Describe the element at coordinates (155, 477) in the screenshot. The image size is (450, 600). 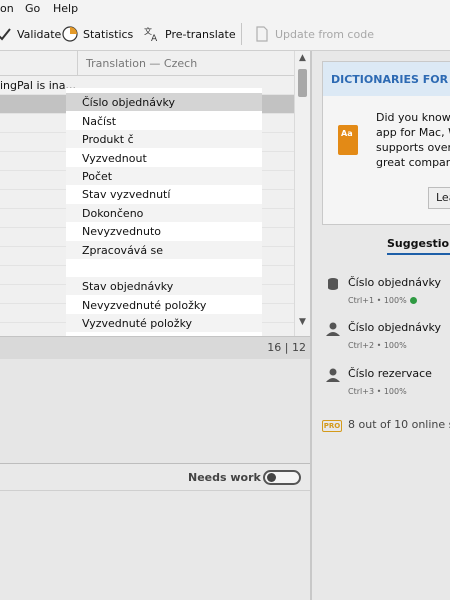
I see `needs-work-bar: Needs work` at that location.